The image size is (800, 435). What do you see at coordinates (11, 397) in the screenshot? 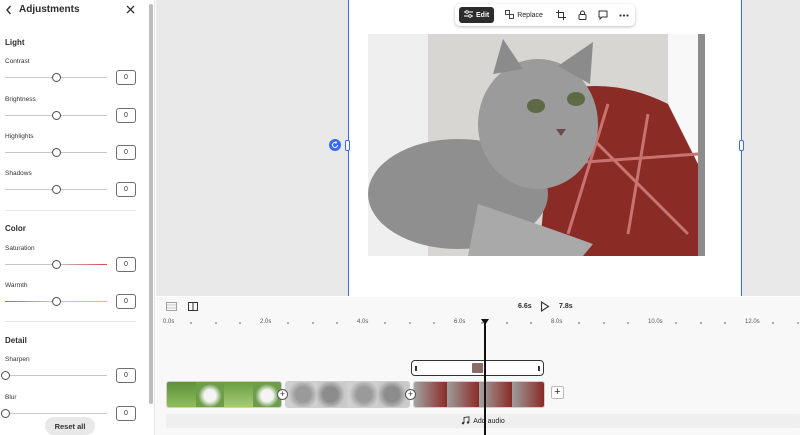
I see `blur-label: Blur` at bounding box center [11, 397].